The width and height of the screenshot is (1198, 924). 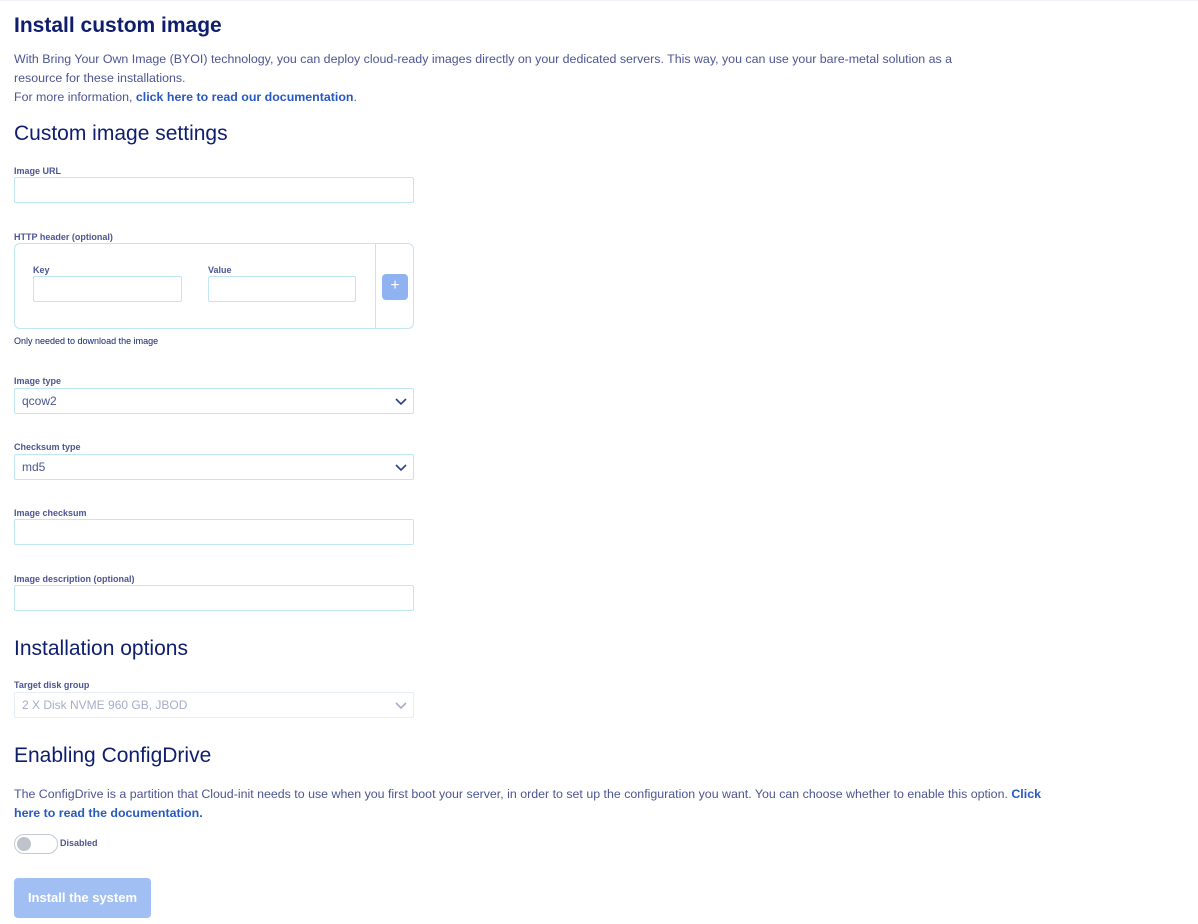 What do you see at coordinates (214, 190) in the screenshot?
I see `image-url-input` at bounding box center [214, 190].